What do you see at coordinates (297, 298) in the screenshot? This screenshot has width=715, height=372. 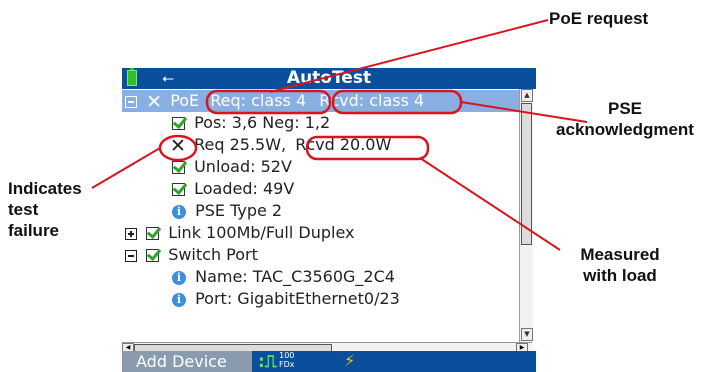 I see `row-label: Port: GigabitEthernet0/23` at bounding box center [297, 298].